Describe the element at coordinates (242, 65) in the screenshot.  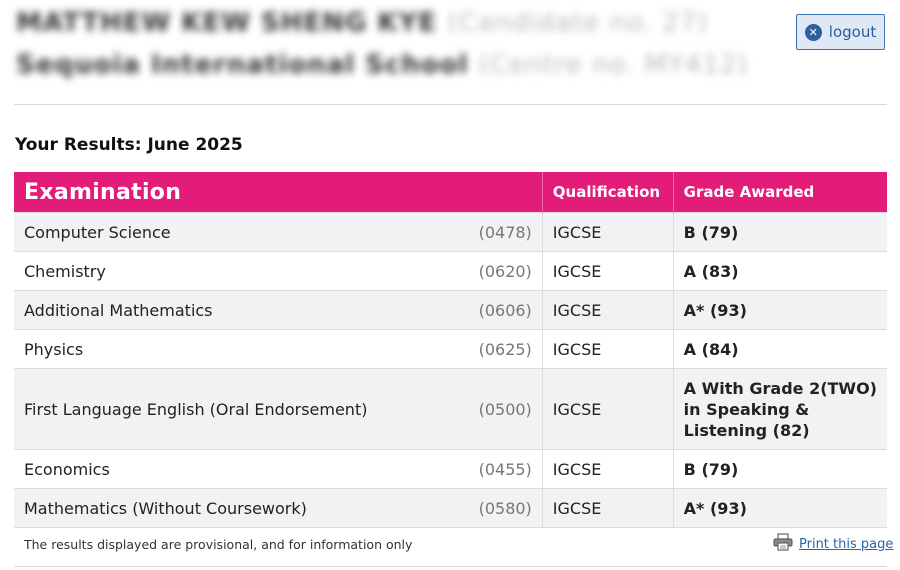
I see `school-name: Sequoia International School` at that location.